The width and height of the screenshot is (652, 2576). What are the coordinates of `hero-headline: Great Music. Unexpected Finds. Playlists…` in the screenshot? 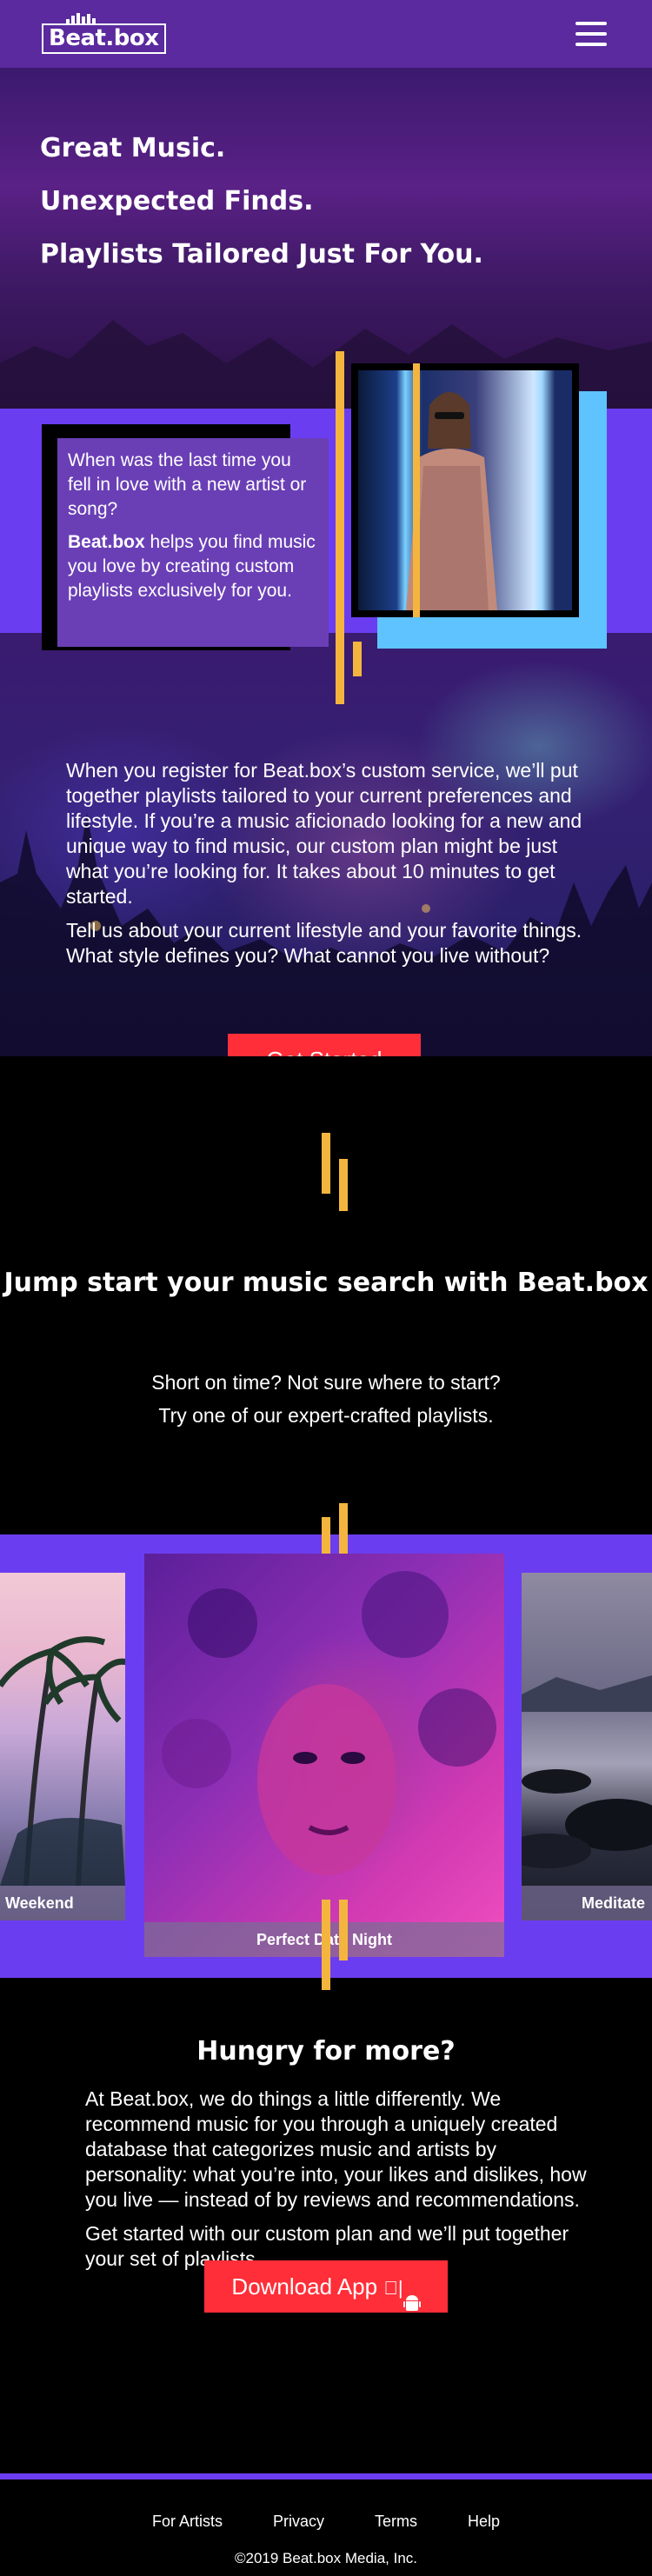 It's located at (261, 201).